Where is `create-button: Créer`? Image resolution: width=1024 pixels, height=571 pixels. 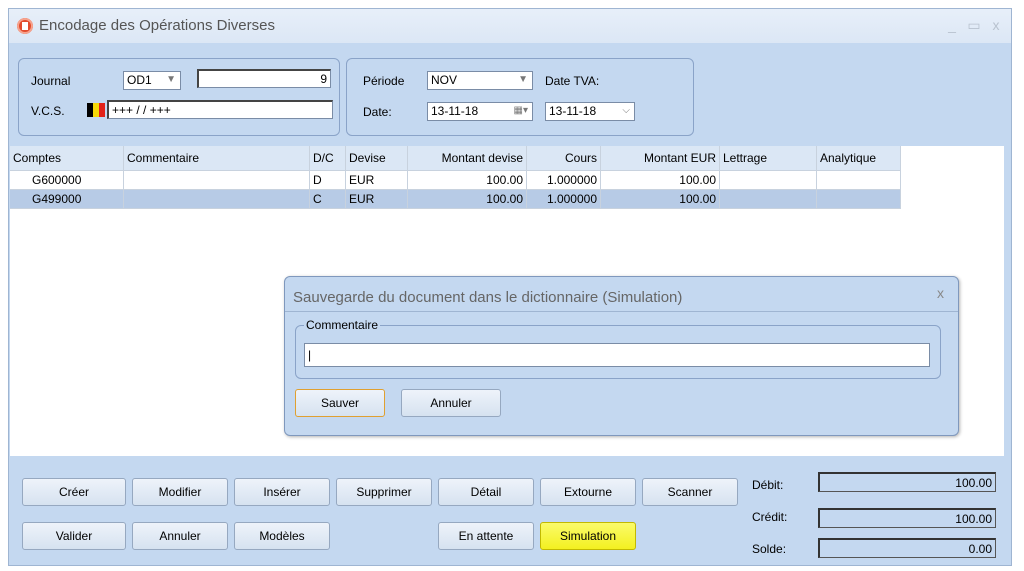
create-button: Créer is located at coordinates (74, 492).